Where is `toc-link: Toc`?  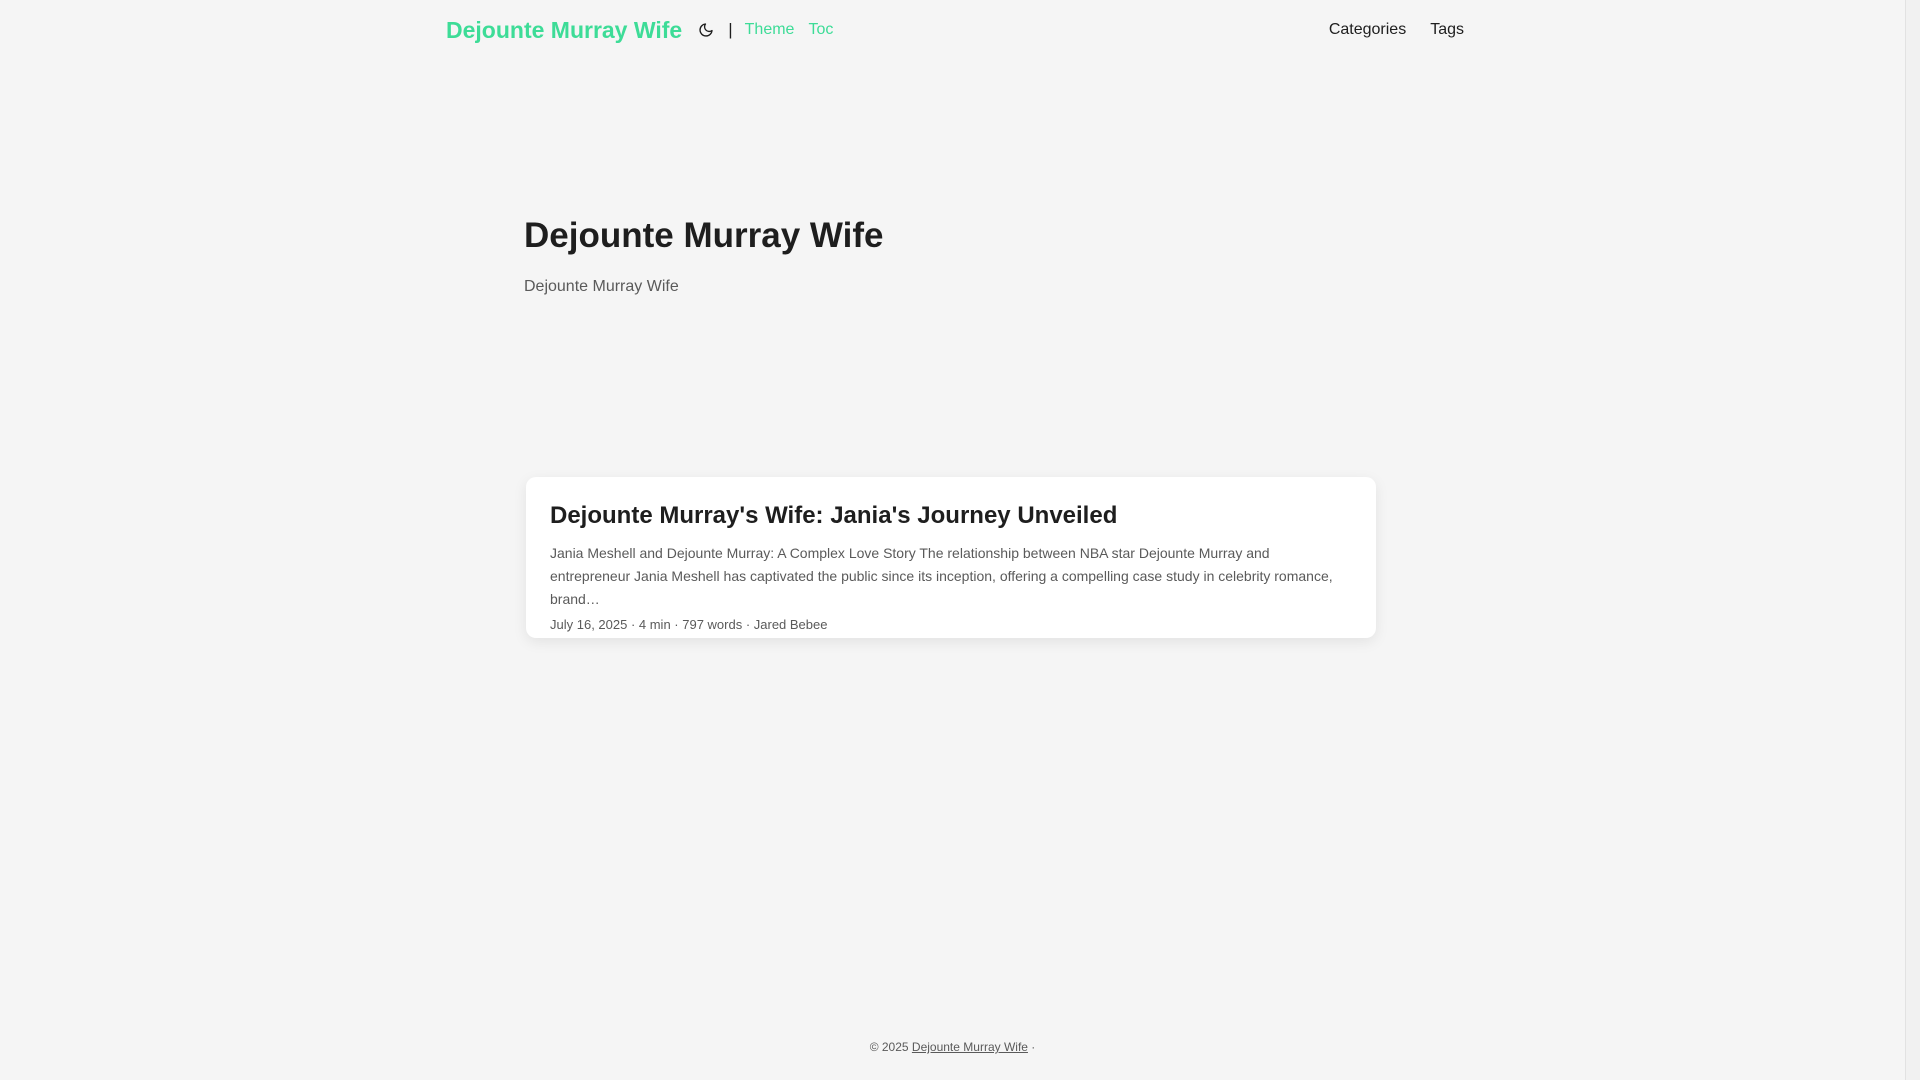
toc-link: Toc is located at coordinates (820, 30).